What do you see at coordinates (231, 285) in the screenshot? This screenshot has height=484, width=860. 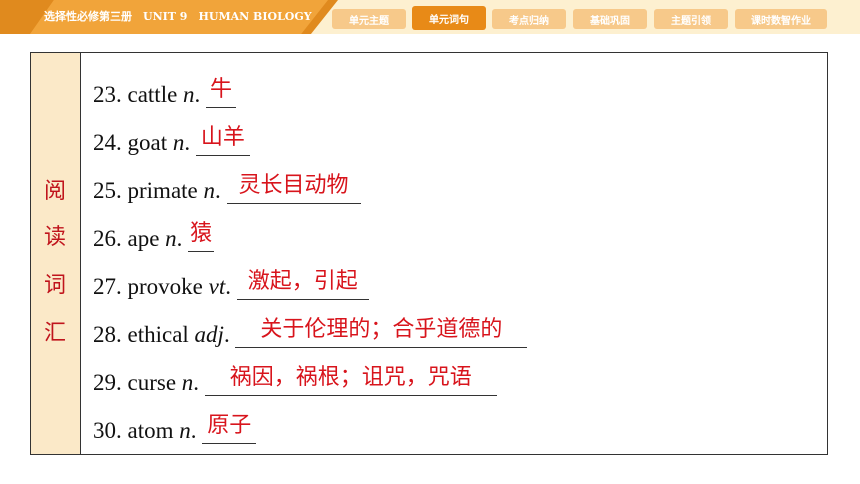 I see `vocab-item: 27. provoke vt. 激起，引起` at bounding box center [231, 285].